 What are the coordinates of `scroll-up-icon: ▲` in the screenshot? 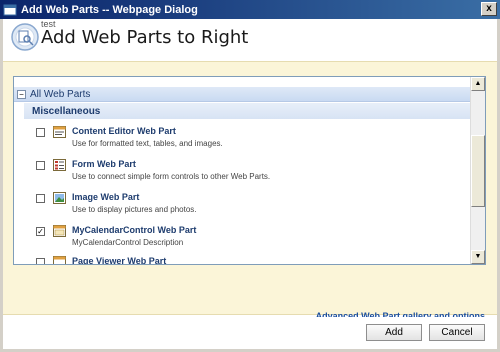 It's located at (478, 84).